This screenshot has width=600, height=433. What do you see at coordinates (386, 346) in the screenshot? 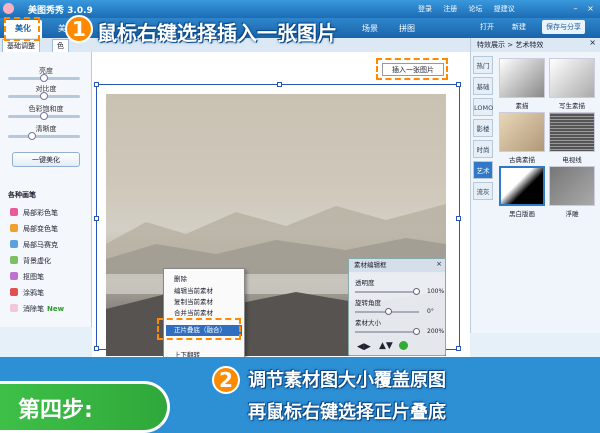
I see `flip-vertical-icon: ▲▼` at bounding box center [386, 346].